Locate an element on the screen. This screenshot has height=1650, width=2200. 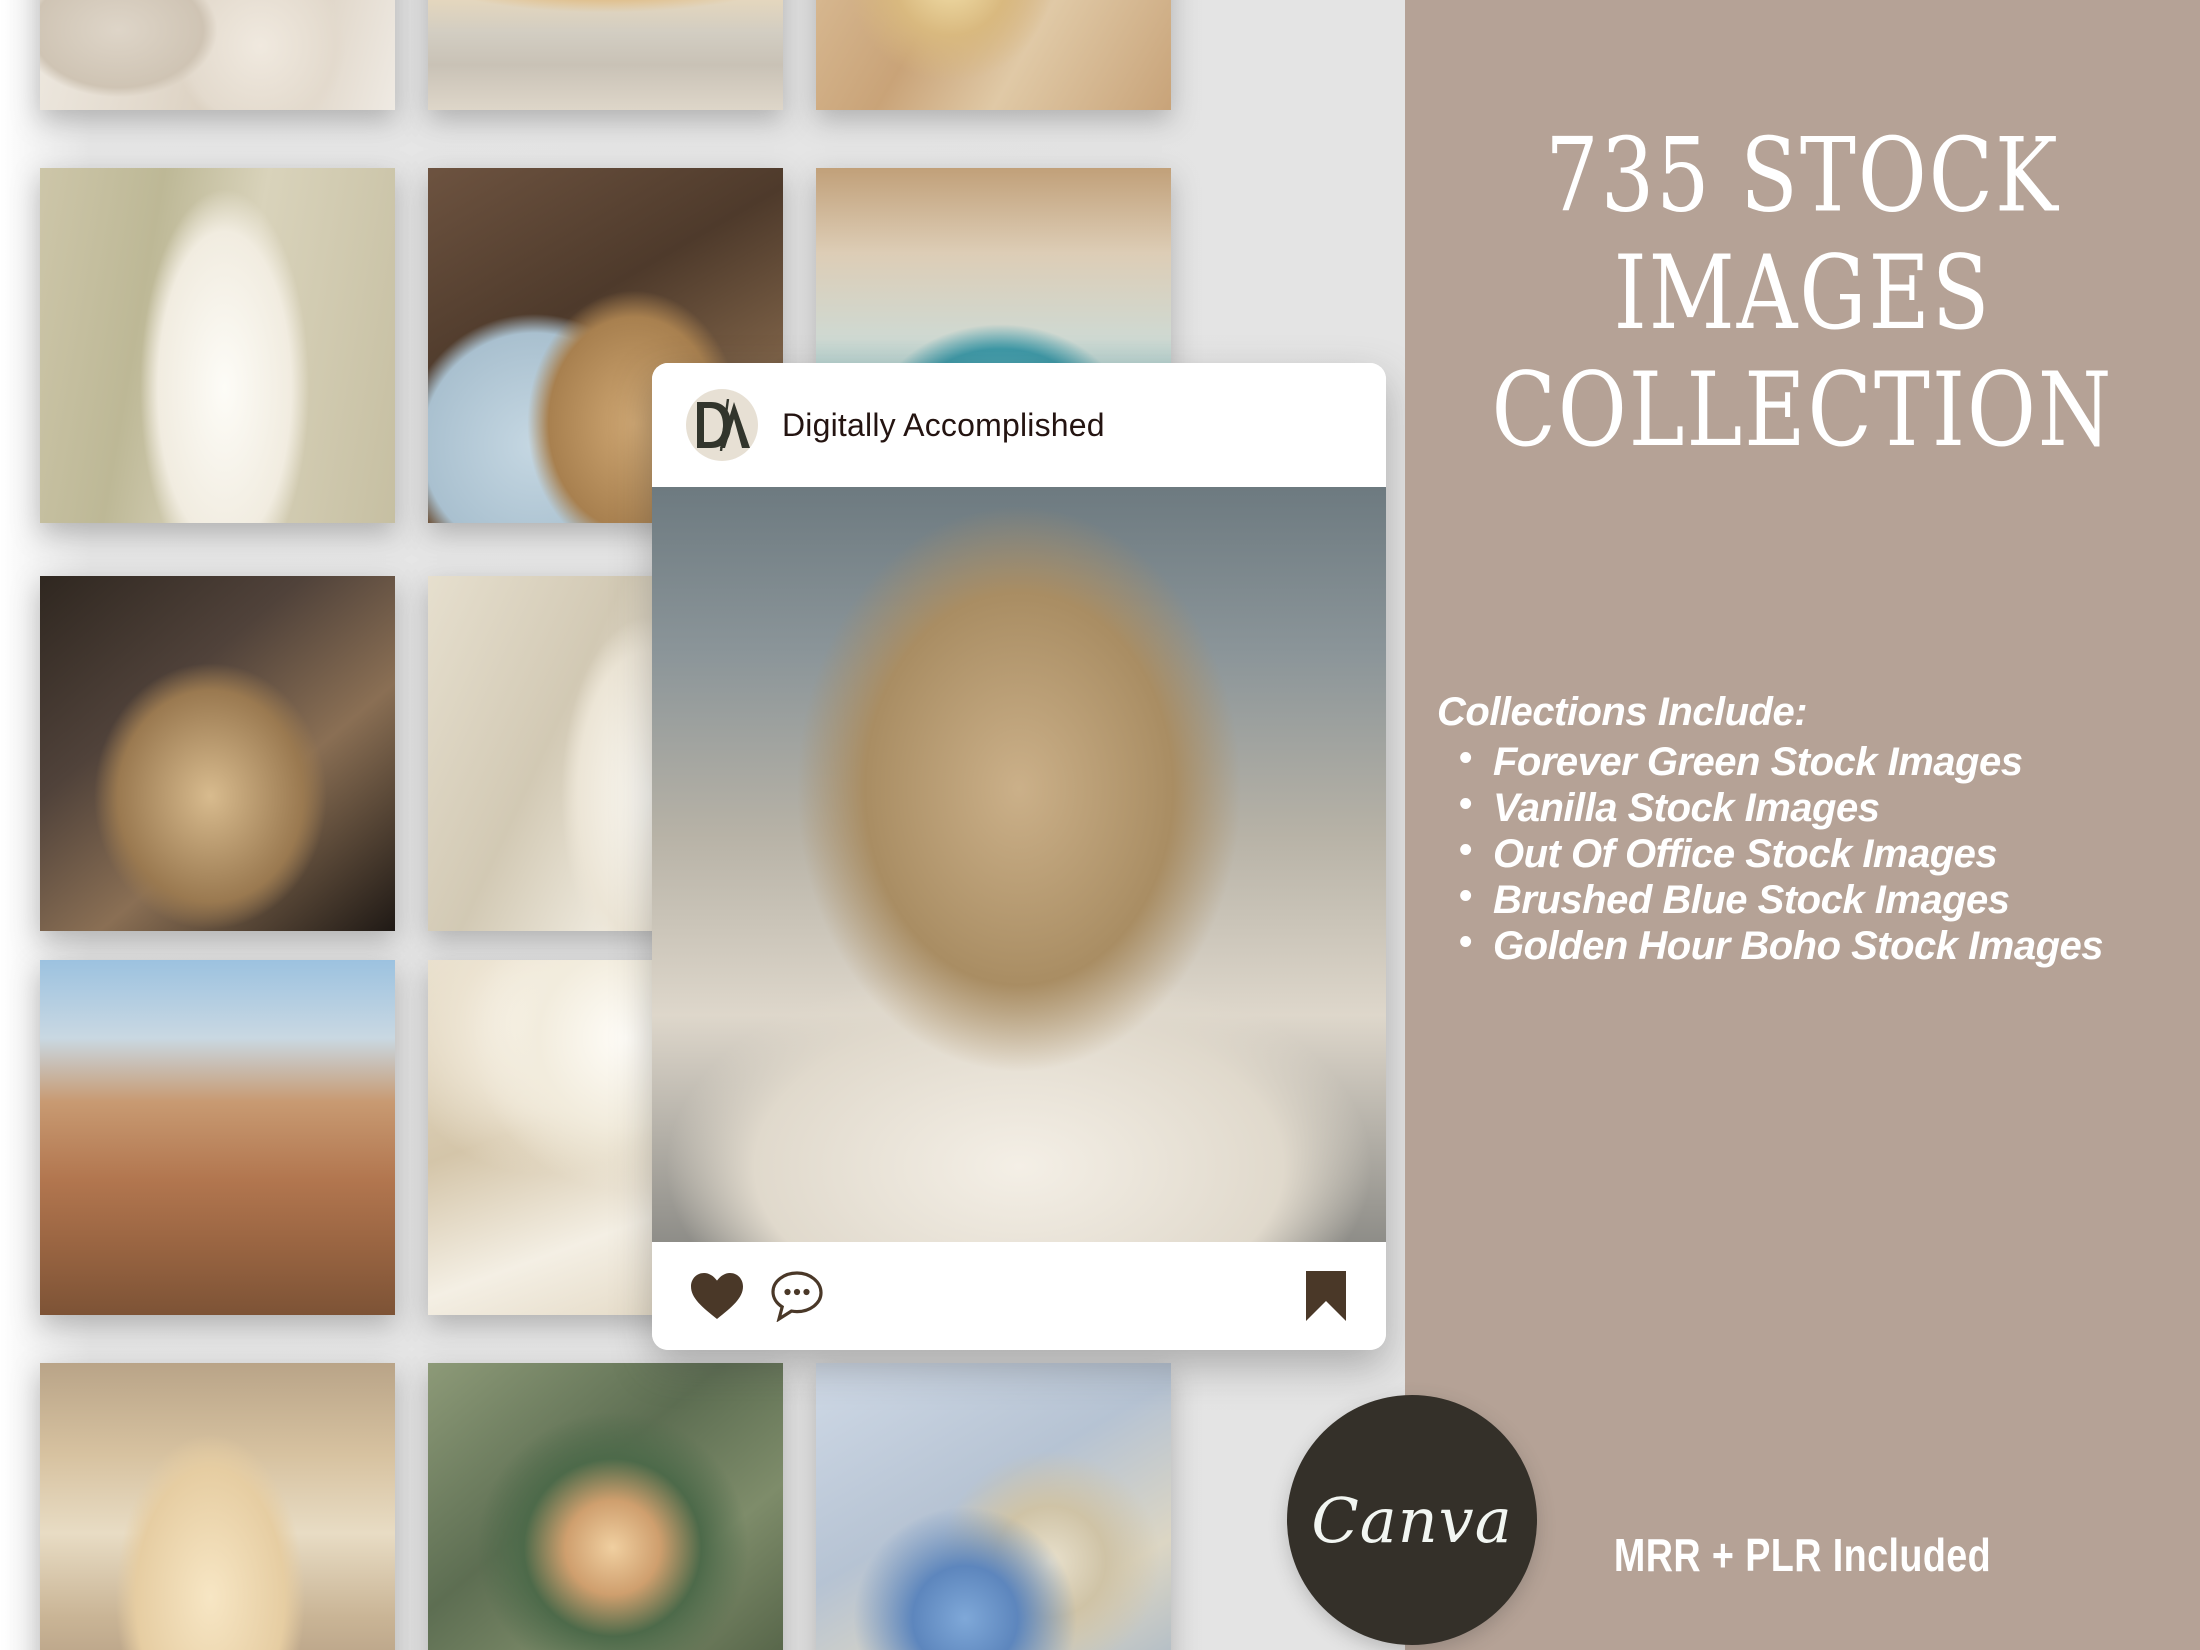
list-item: Brushed Blue Stock Images is located at coordinates (1819, 899).